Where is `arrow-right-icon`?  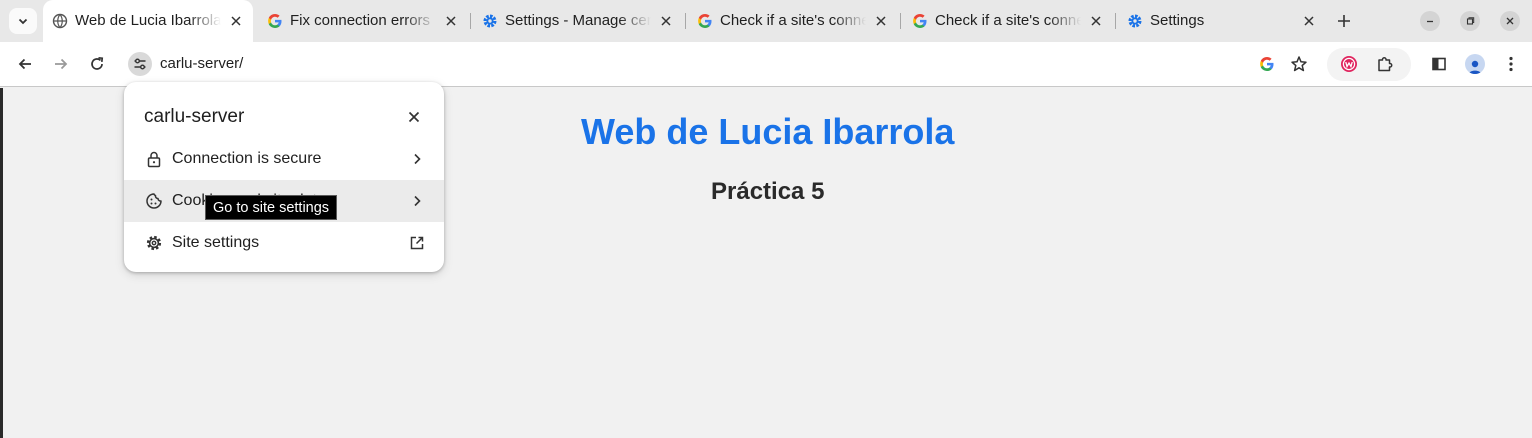 arrow-right-icon is located at coordinates (61, 64).